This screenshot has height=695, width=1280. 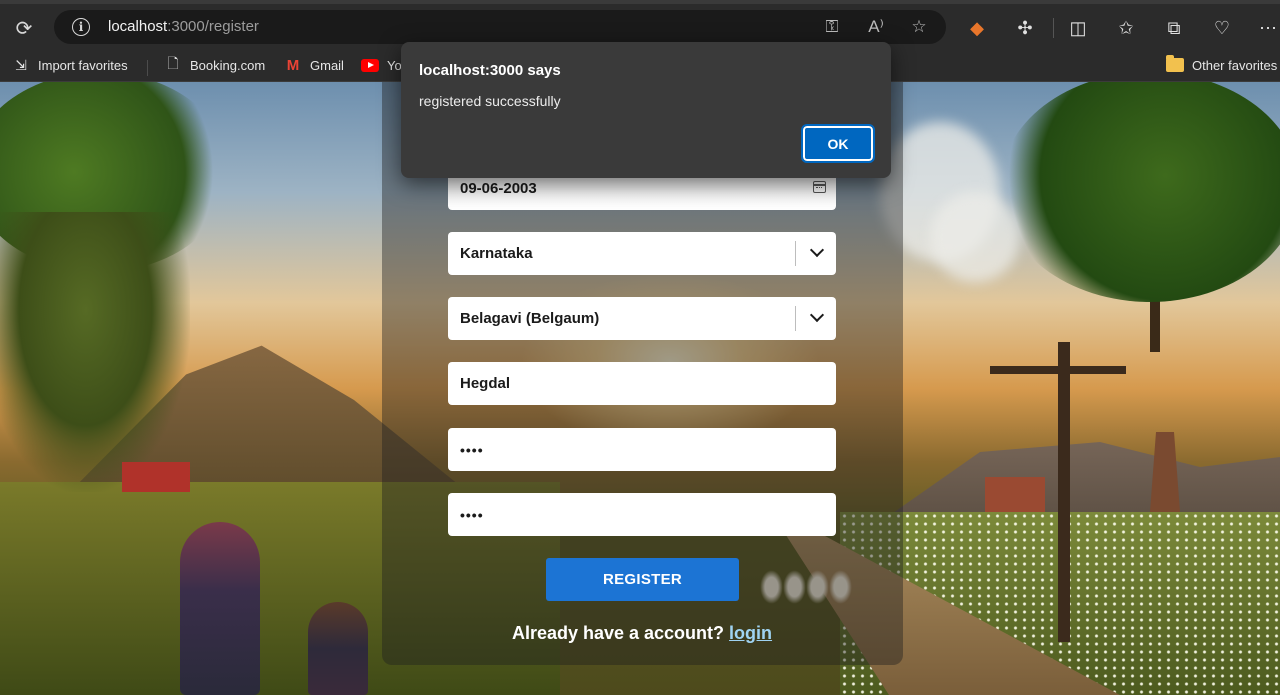 What do you see at coordinates (819, 187) in the screenshot?
I see `calendar-icon` at bounding box center [819, 187].